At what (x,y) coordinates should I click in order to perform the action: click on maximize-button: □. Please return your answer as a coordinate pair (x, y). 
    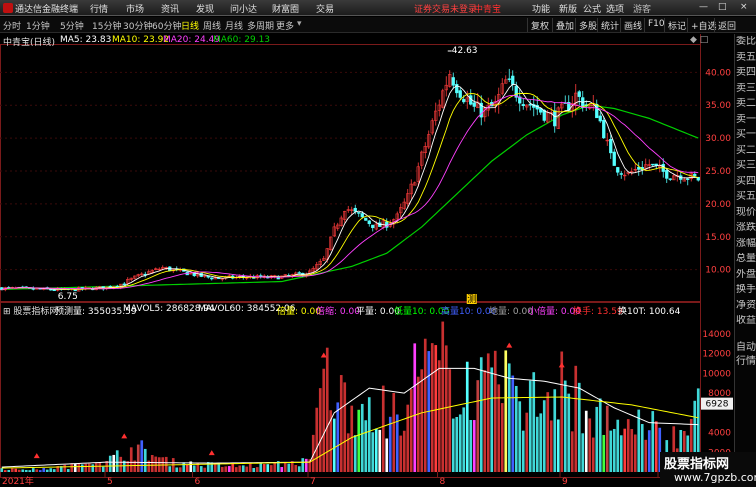
    Looking at the image, I should click on (722, 7).